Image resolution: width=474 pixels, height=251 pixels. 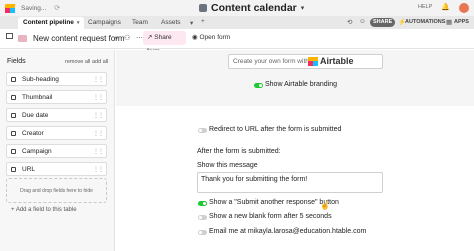 I want to click on new-blank-form-toggle, so click(x=202, y=217).